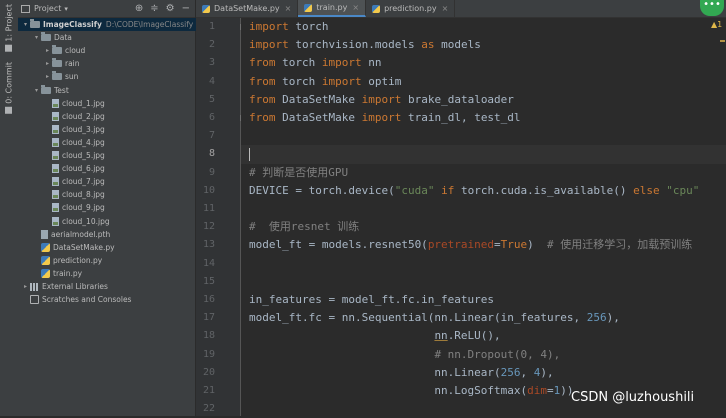 The height and width of the screenshot is (418, 726). I want to click on tree-item-label: cloud_4.jpg, so click(83, 142).